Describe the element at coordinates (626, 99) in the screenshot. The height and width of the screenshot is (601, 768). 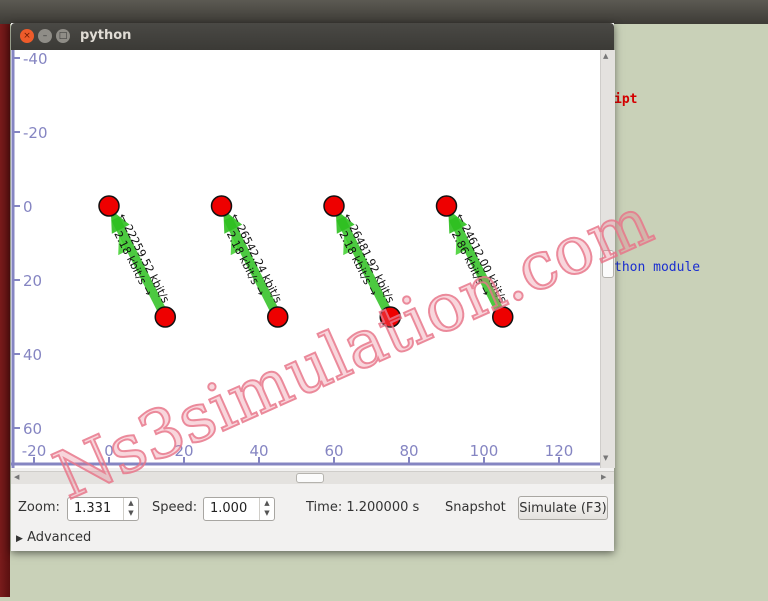
I see `background-code-text: ipt` at that location.